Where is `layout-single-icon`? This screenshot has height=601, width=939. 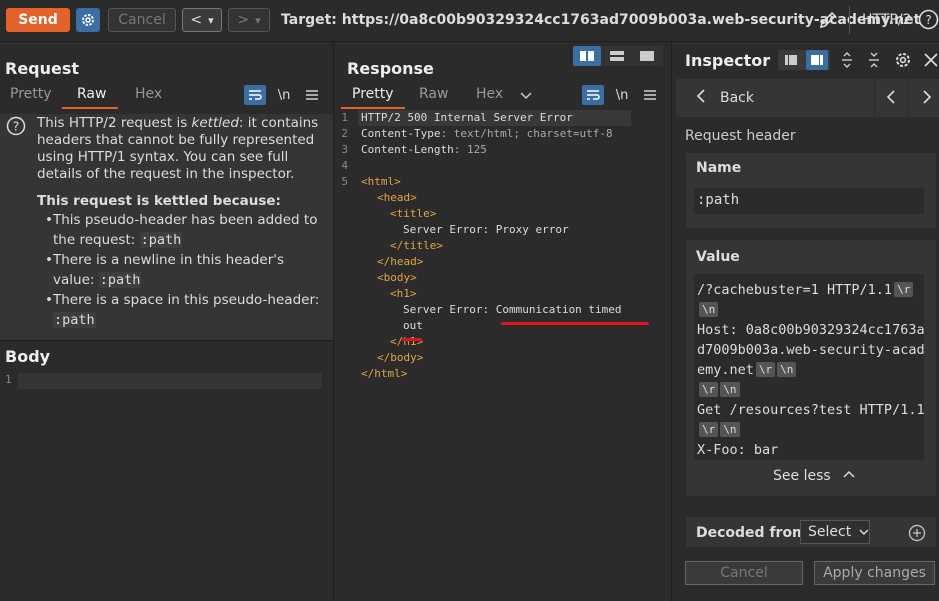 layout-single-icon is located at coordinates (647, 56).